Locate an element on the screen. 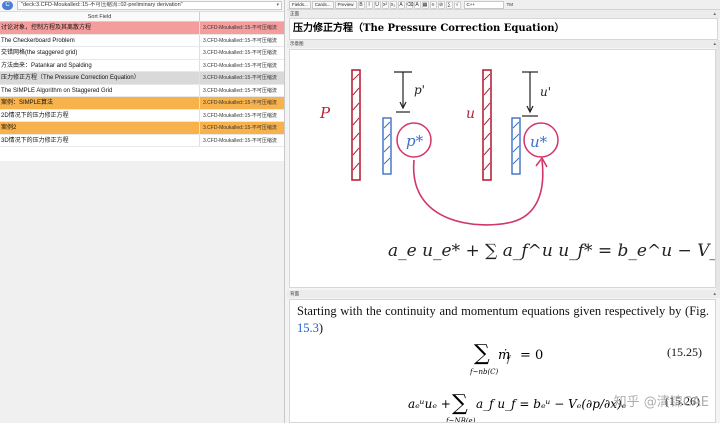 This screenshot has width=720, height=423. cell-sort-field: 交错网格(the staggered grid) is located at coordinates (100, 53).